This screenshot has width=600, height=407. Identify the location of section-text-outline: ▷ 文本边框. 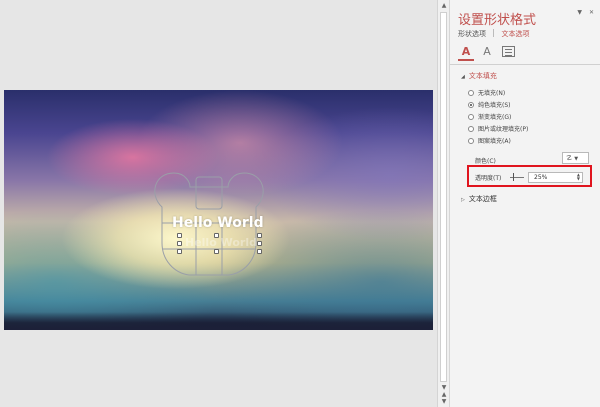
(479, 199).